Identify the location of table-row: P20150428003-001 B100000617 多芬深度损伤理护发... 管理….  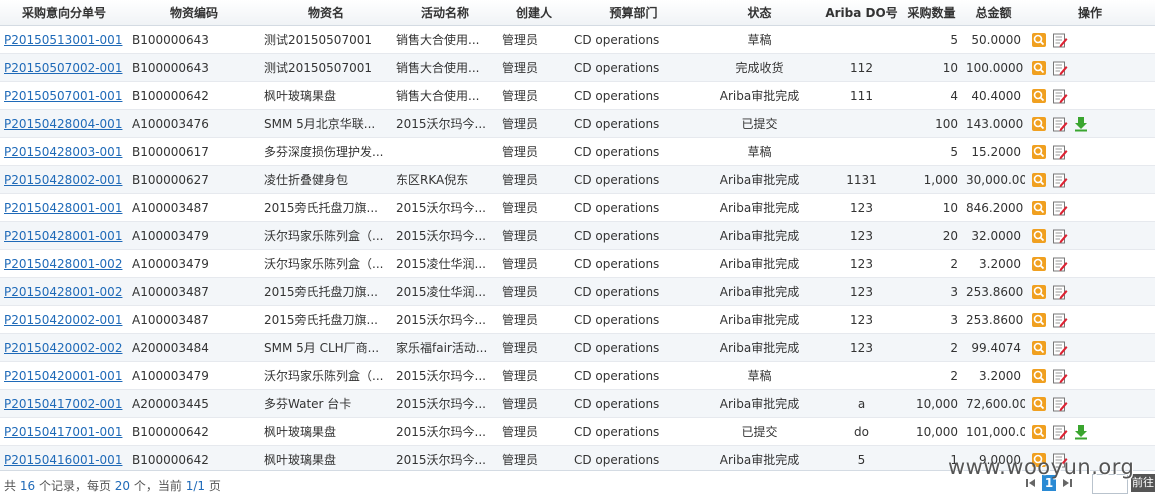
(577, 151).